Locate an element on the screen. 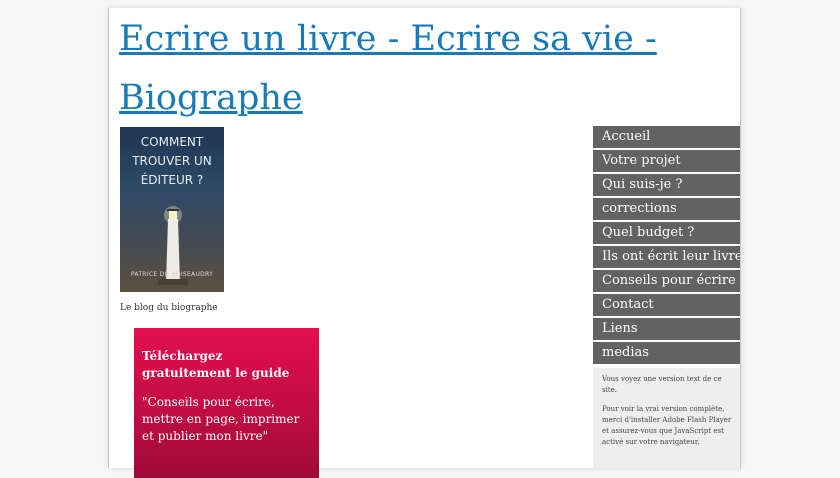 Image resolution: width=840 pixels, height=478 pixels. nav-item-accueil: Accueil is located at coordinates (666, 137).